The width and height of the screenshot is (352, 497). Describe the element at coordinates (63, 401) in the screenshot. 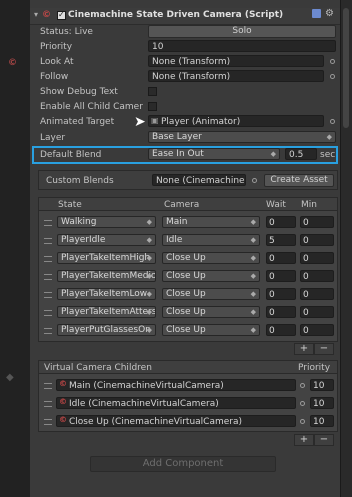

I see `cinemachine-icon: ©` at that location.